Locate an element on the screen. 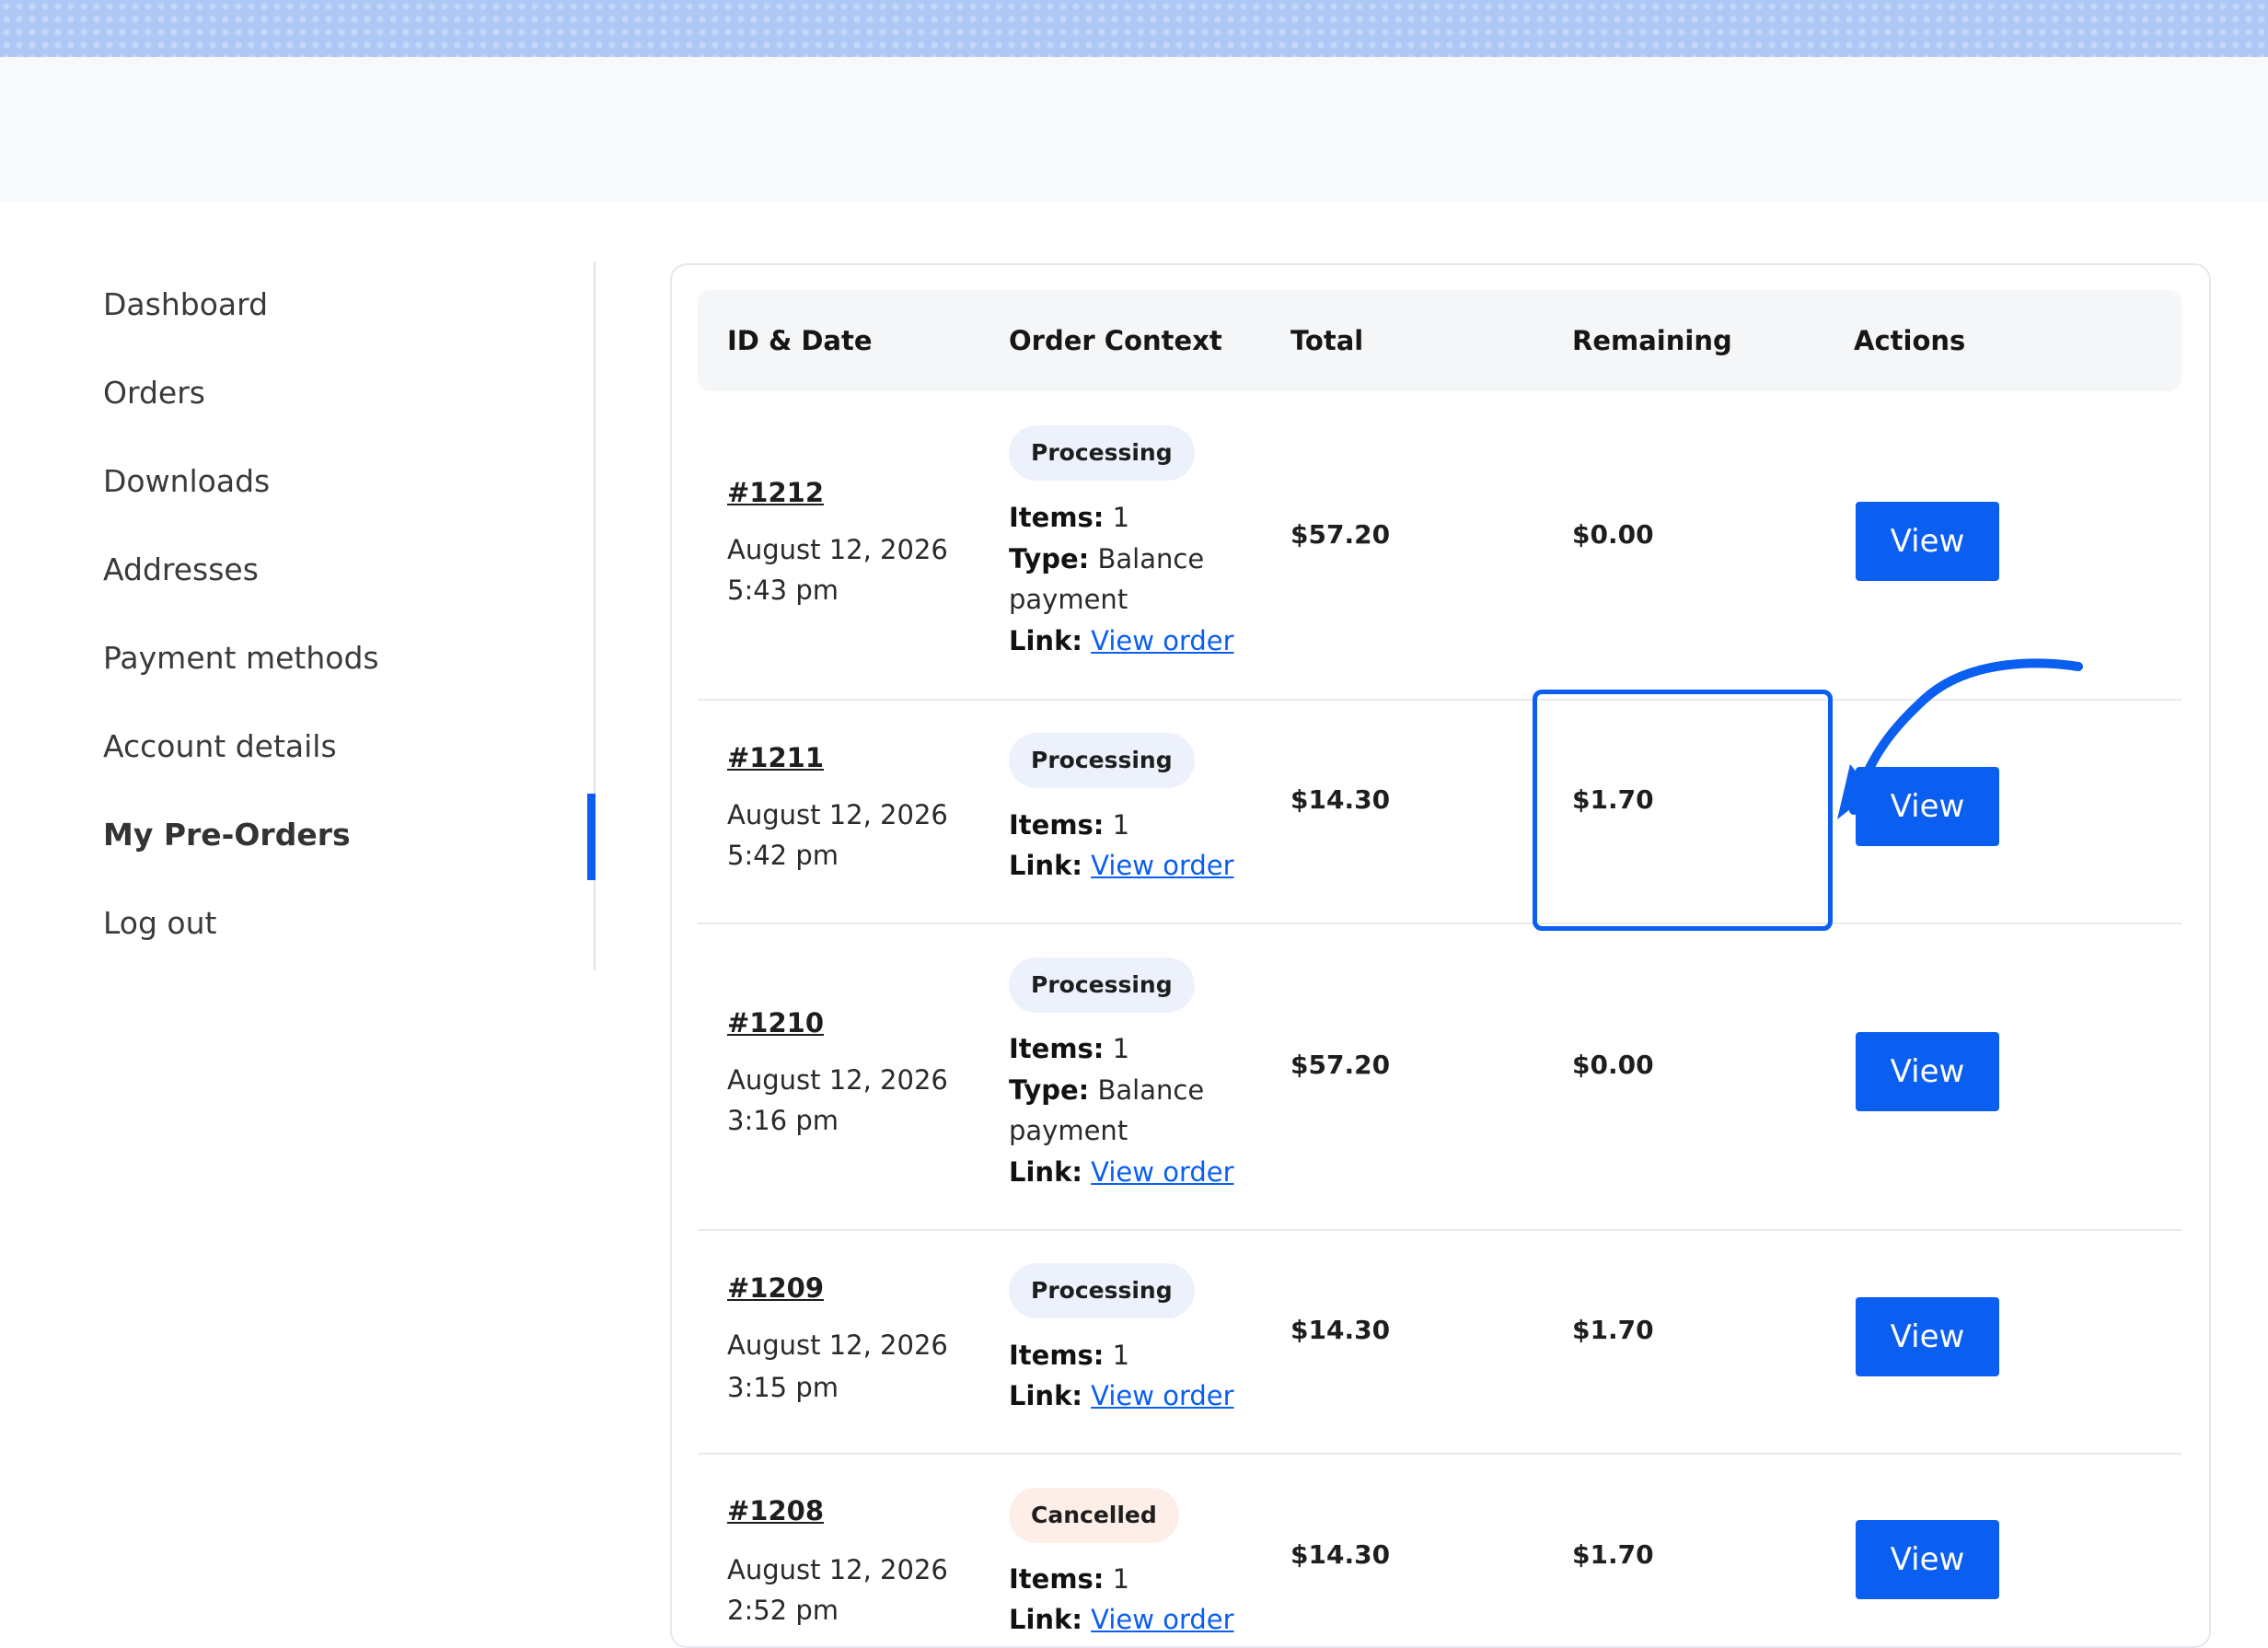  order-id-link: #1212 is located at coordinates (775, 492).